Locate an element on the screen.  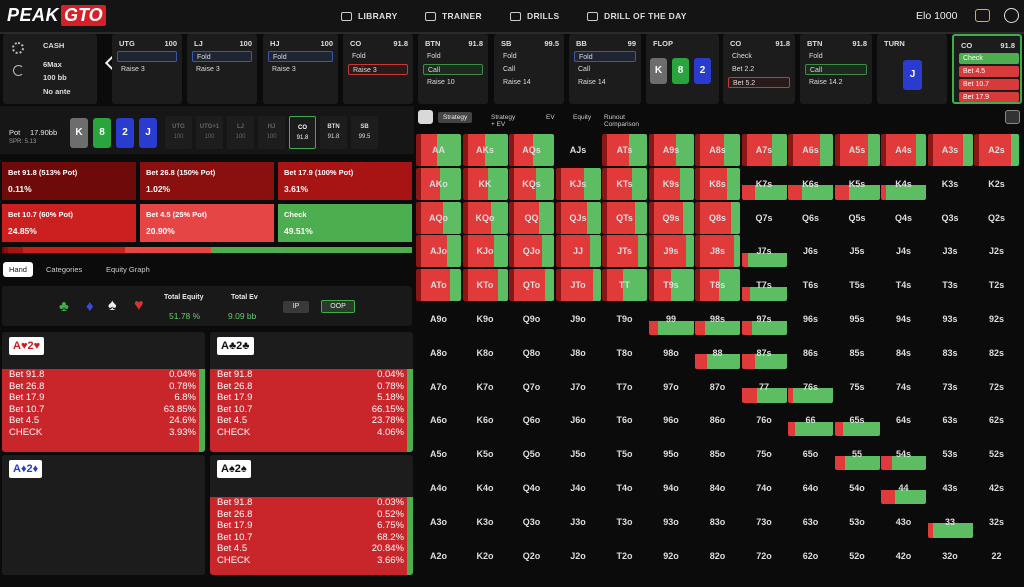
hand-cell: 97o is located at coordinates (671, 387).